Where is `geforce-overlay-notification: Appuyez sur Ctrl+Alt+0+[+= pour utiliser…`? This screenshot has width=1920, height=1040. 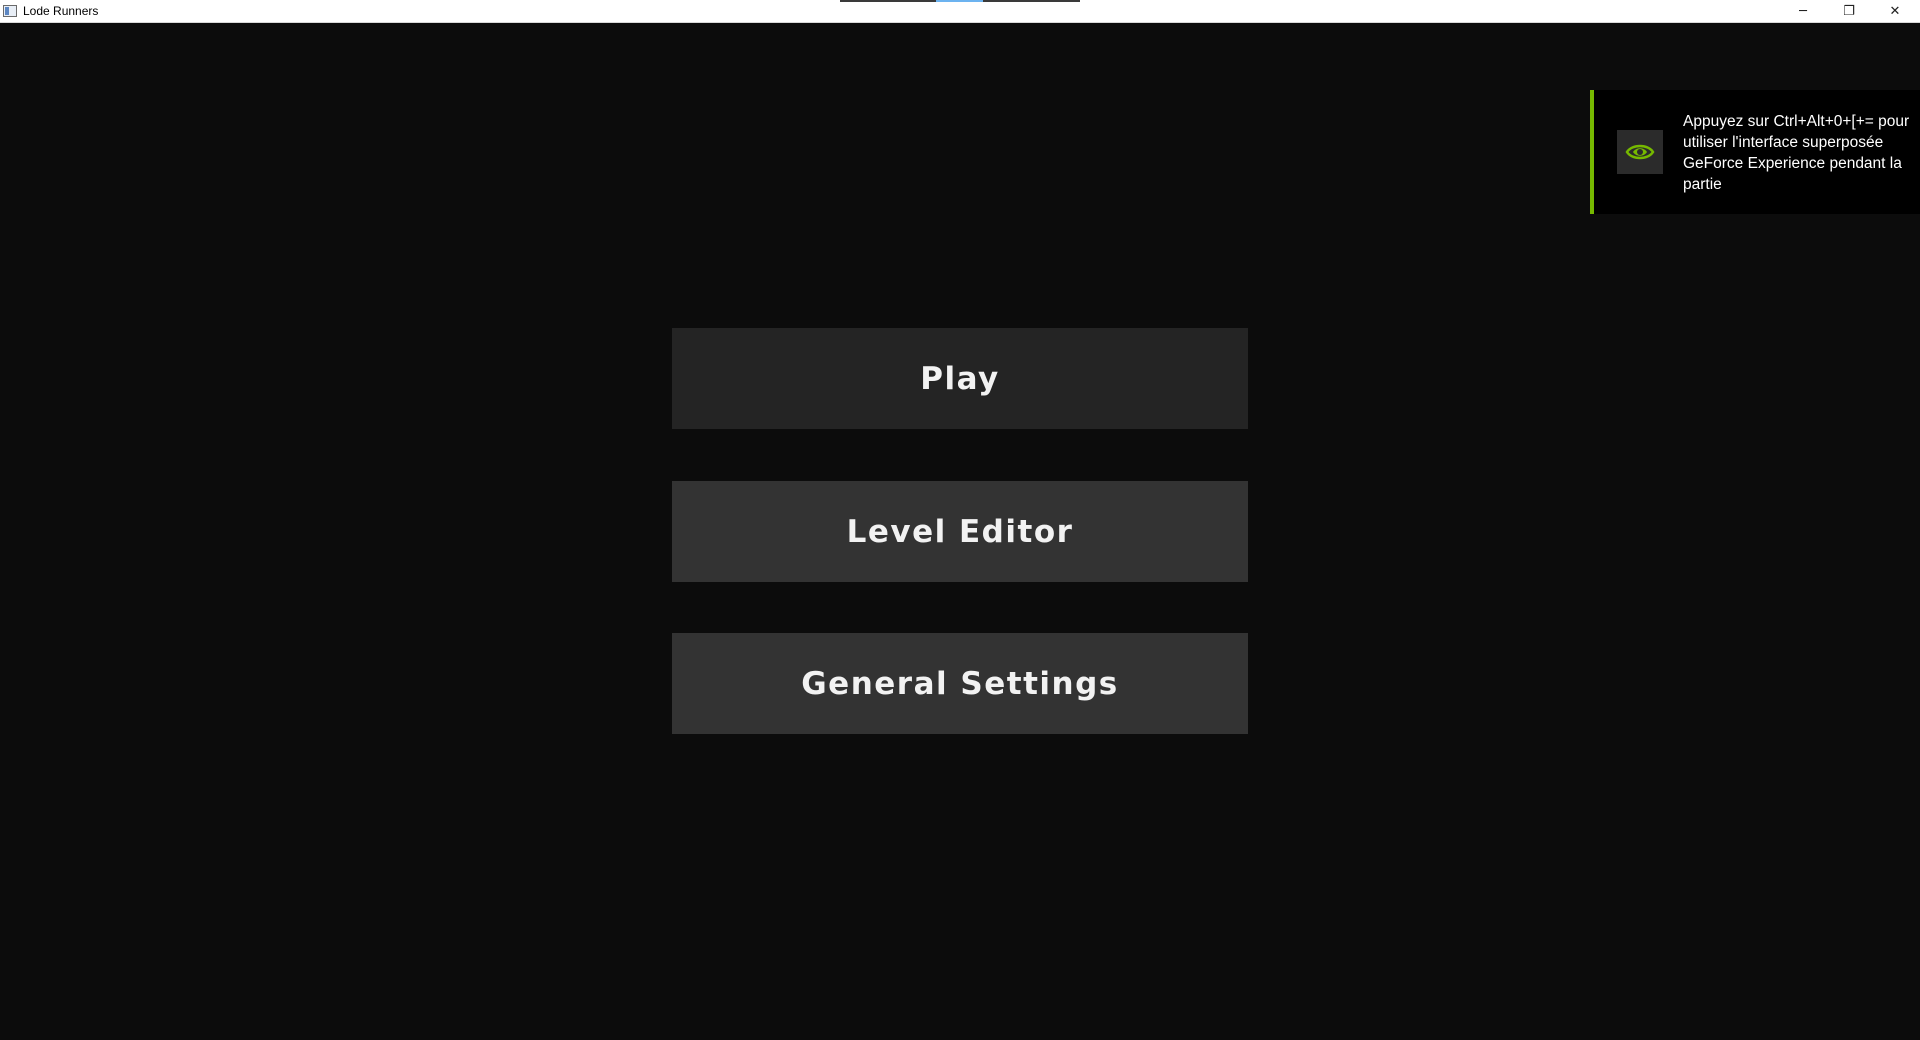 geforce-overlay-notification: Appuyez sur Ctrl+Alt+0+[+= pour utiliser… is located at coordinates (1755, 152).